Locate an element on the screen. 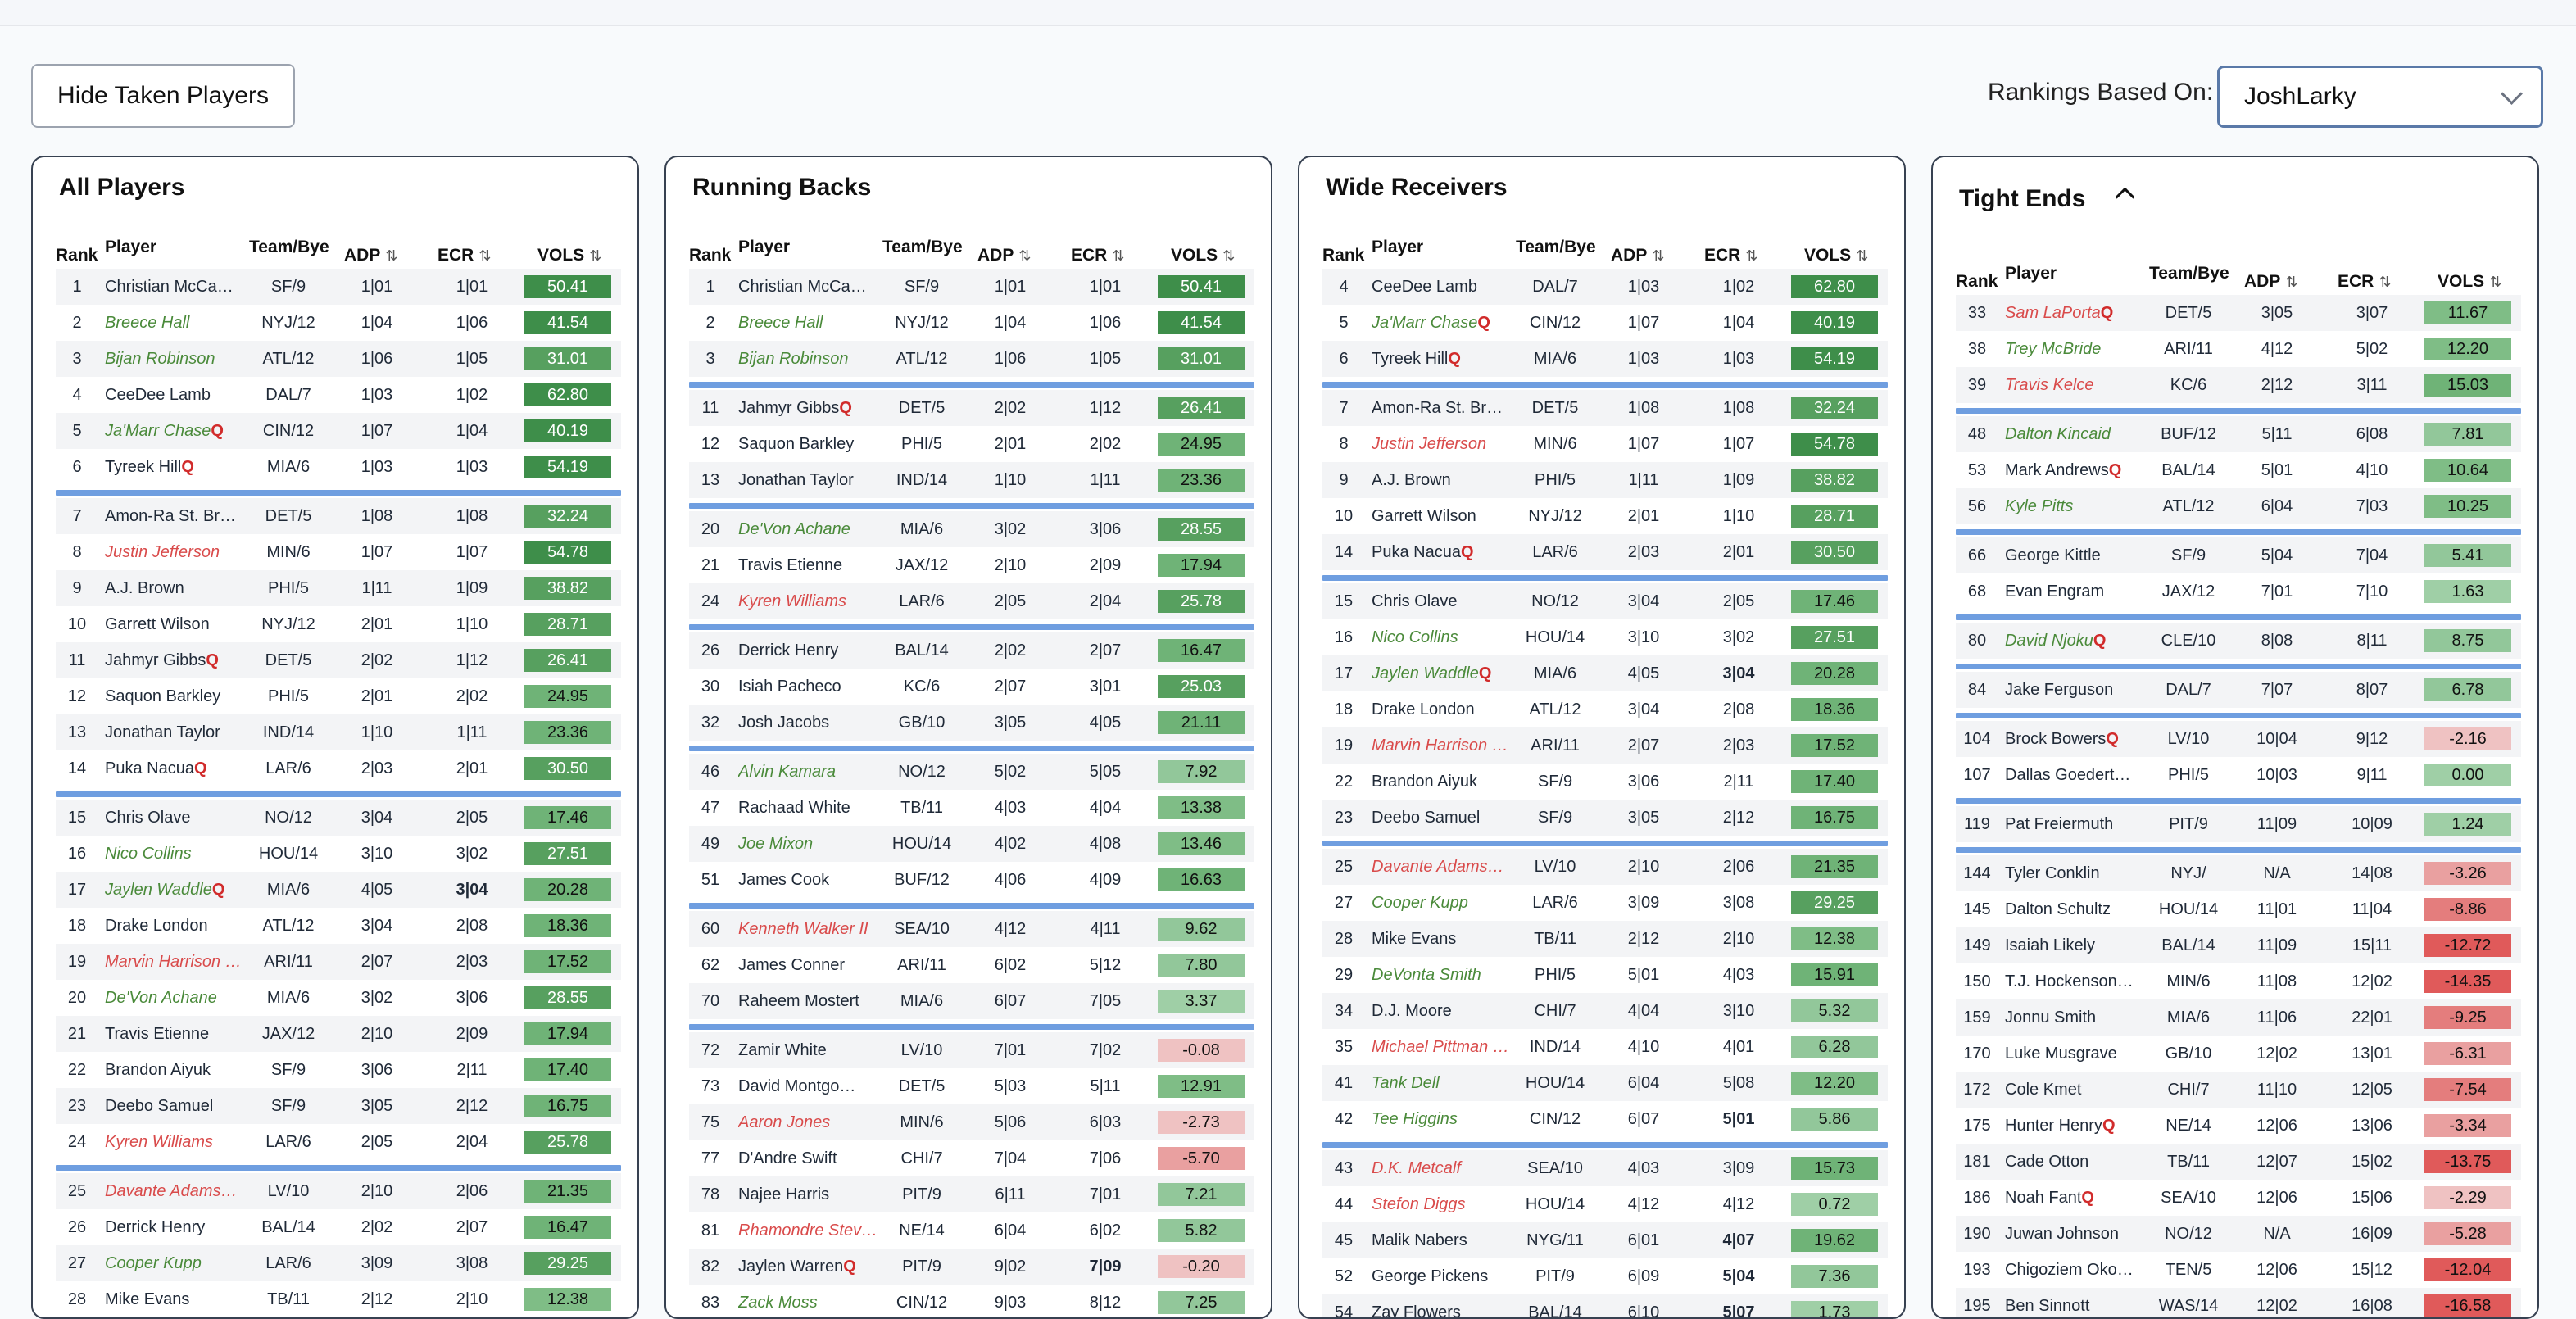  player-row: 19 Marvin Harrison J… ARI/11 2|07 2|03 17.52 is located at coordinates (1605, 745).